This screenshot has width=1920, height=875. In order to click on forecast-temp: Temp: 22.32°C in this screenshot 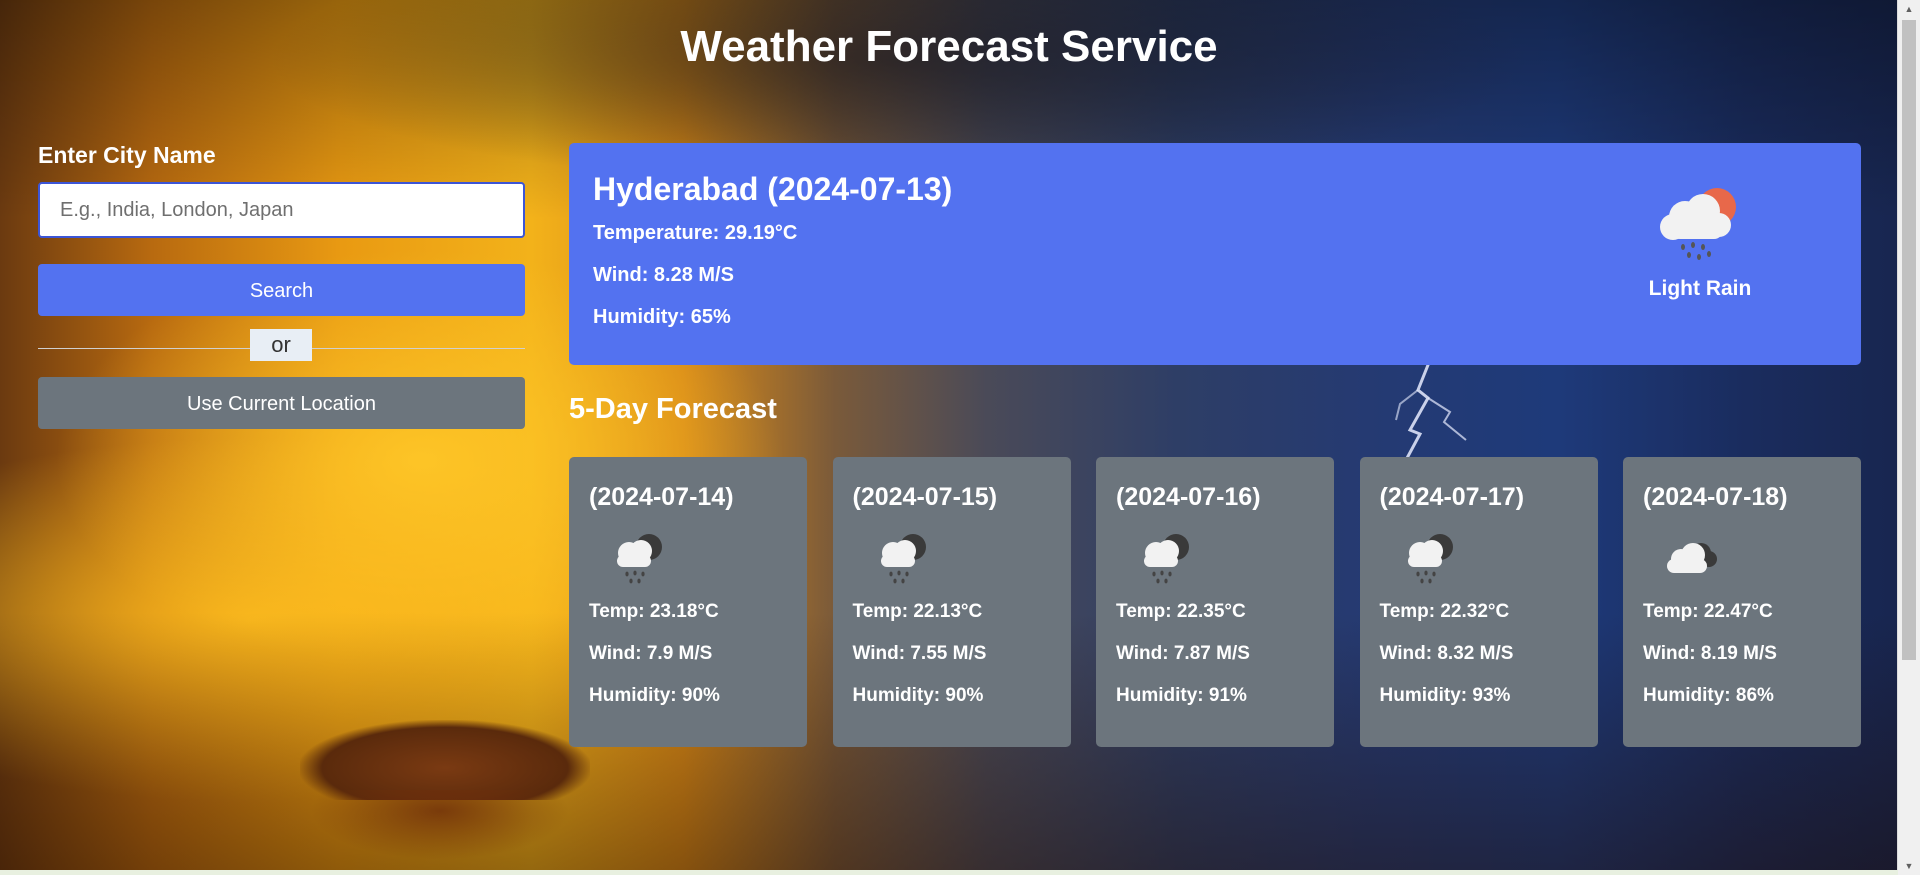, I will do `click(1444, 611)`.